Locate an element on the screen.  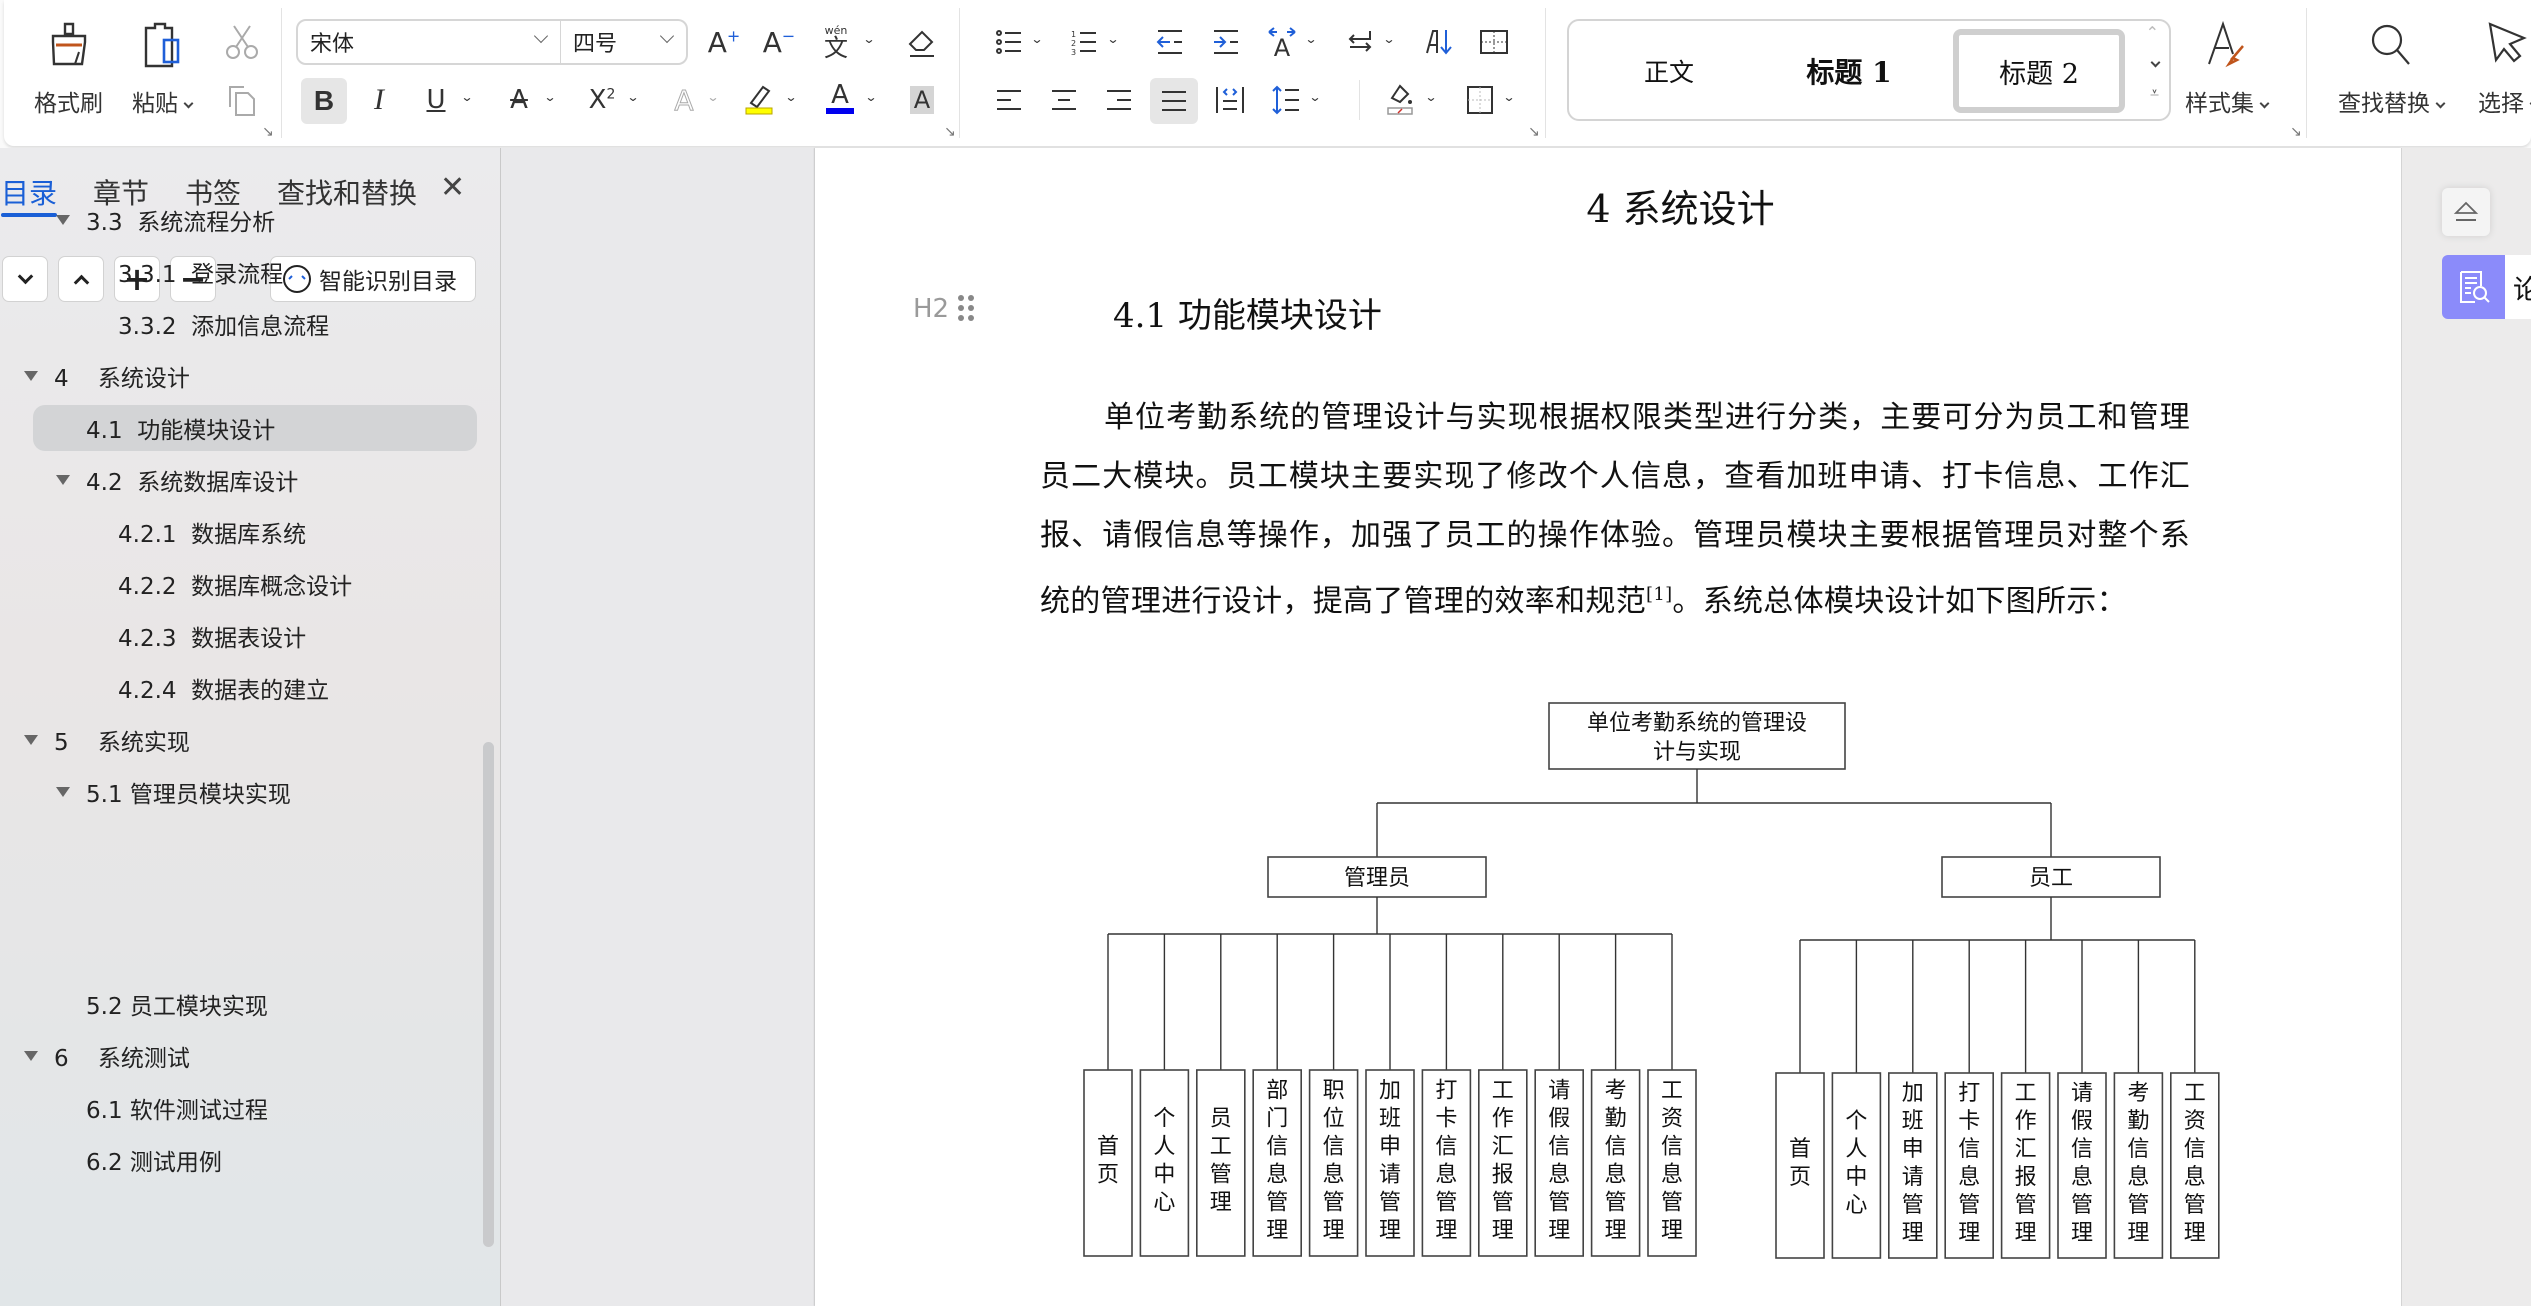
collapse-rail-button is located at coordinates (2466, 212).